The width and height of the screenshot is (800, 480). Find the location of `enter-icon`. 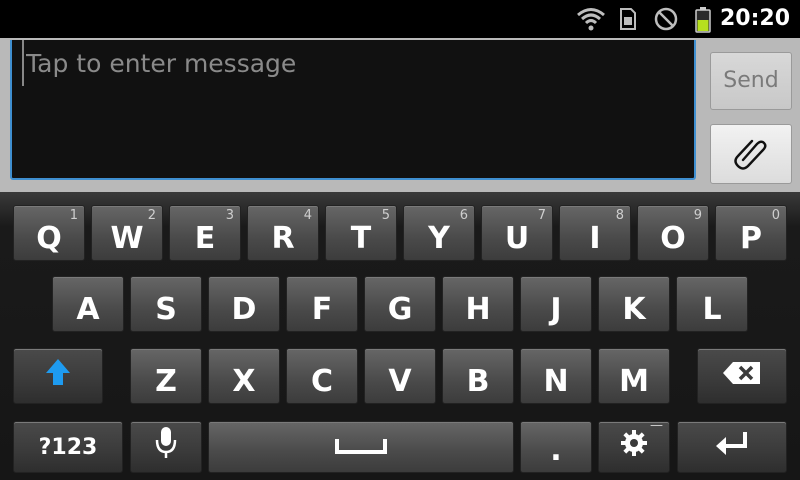

enter-icon is located at coordinates (732, 447).